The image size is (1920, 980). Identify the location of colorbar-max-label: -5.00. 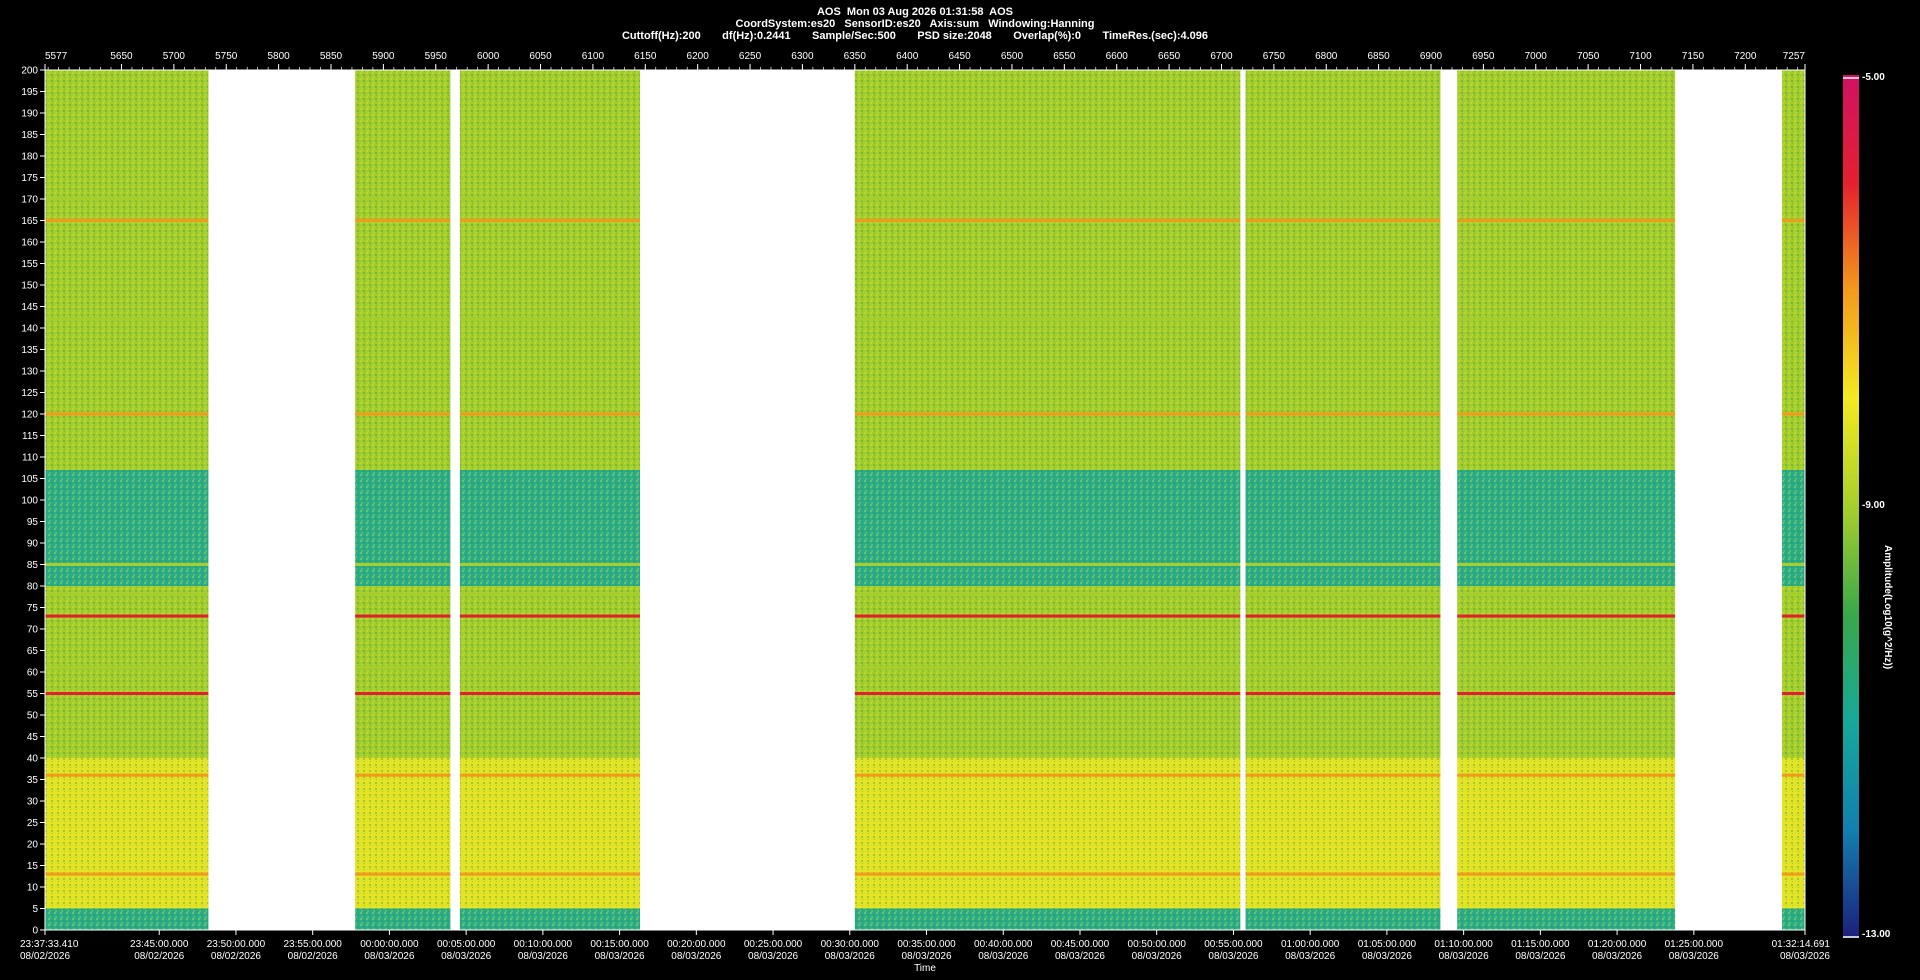
(1873, 77).